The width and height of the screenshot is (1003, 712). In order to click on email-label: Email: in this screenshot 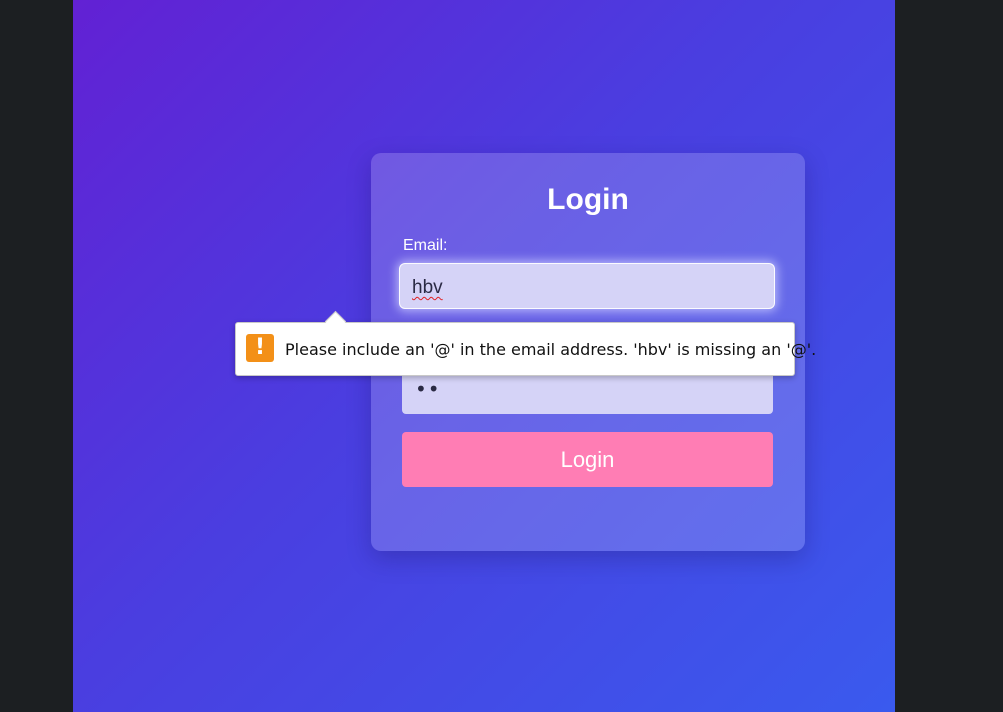, I will do `click(425, 245)`.